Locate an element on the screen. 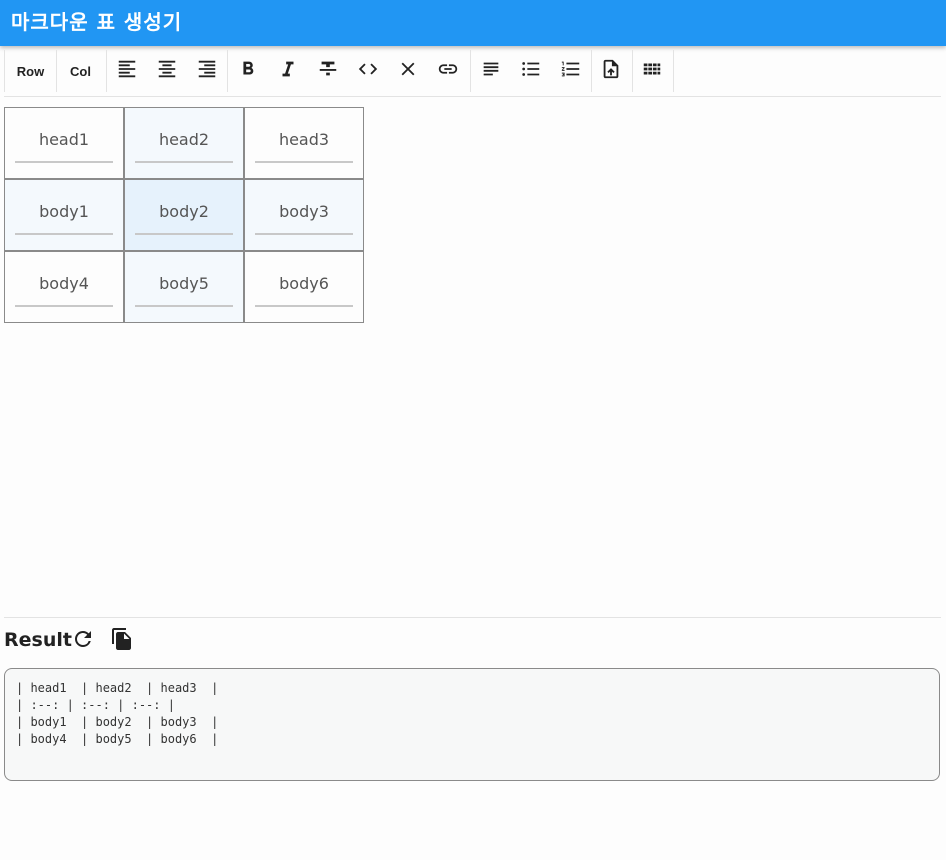  align-group is located at coordinates (167, 71).